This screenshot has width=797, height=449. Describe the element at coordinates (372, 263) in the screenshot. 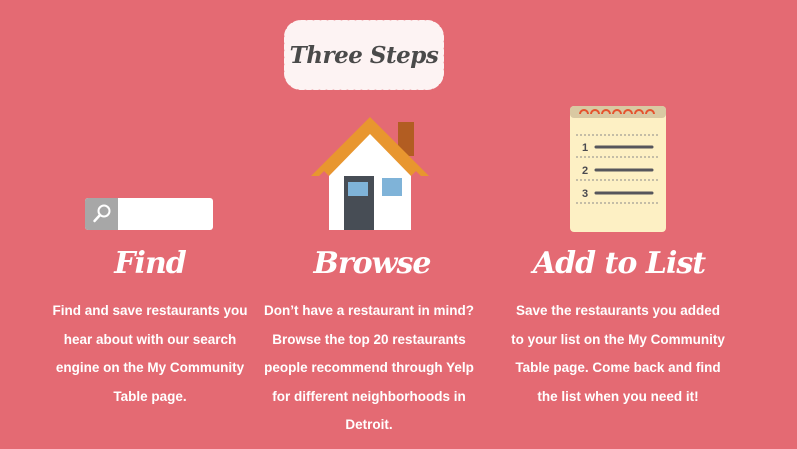

I see `step-title-browse: Browse` at that location.